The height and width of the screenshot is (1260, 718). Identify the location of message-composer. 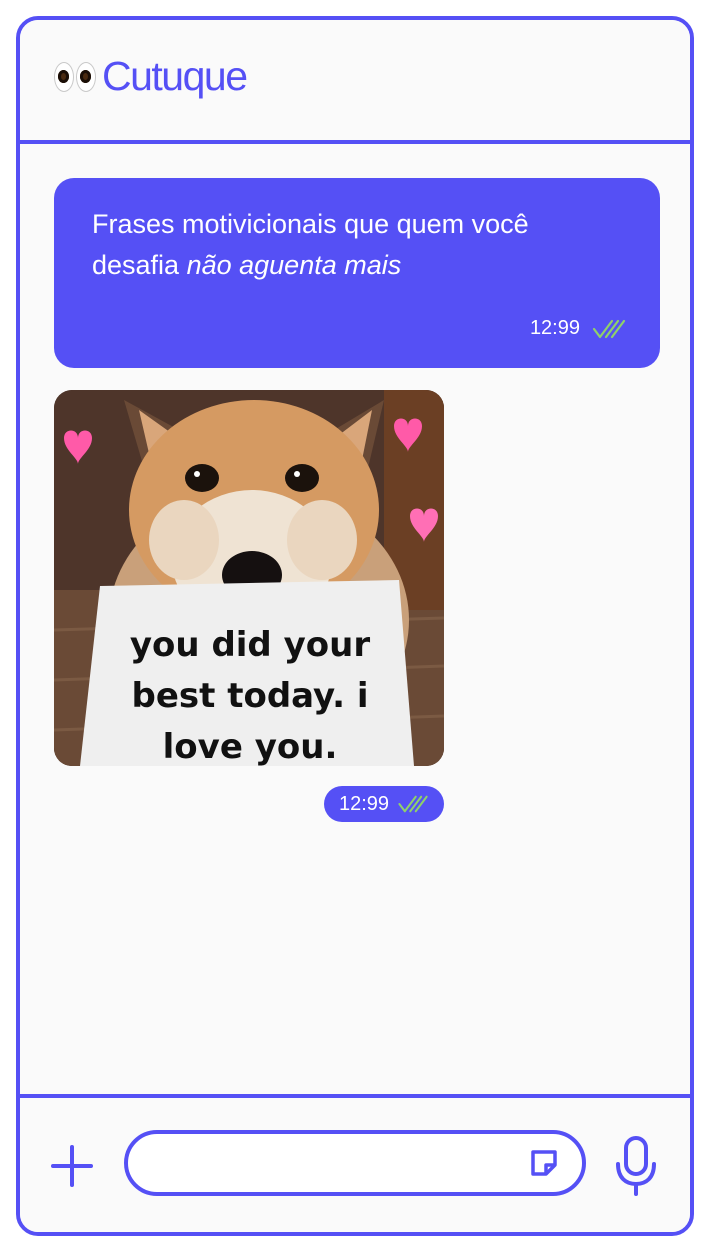
(355, 1163).